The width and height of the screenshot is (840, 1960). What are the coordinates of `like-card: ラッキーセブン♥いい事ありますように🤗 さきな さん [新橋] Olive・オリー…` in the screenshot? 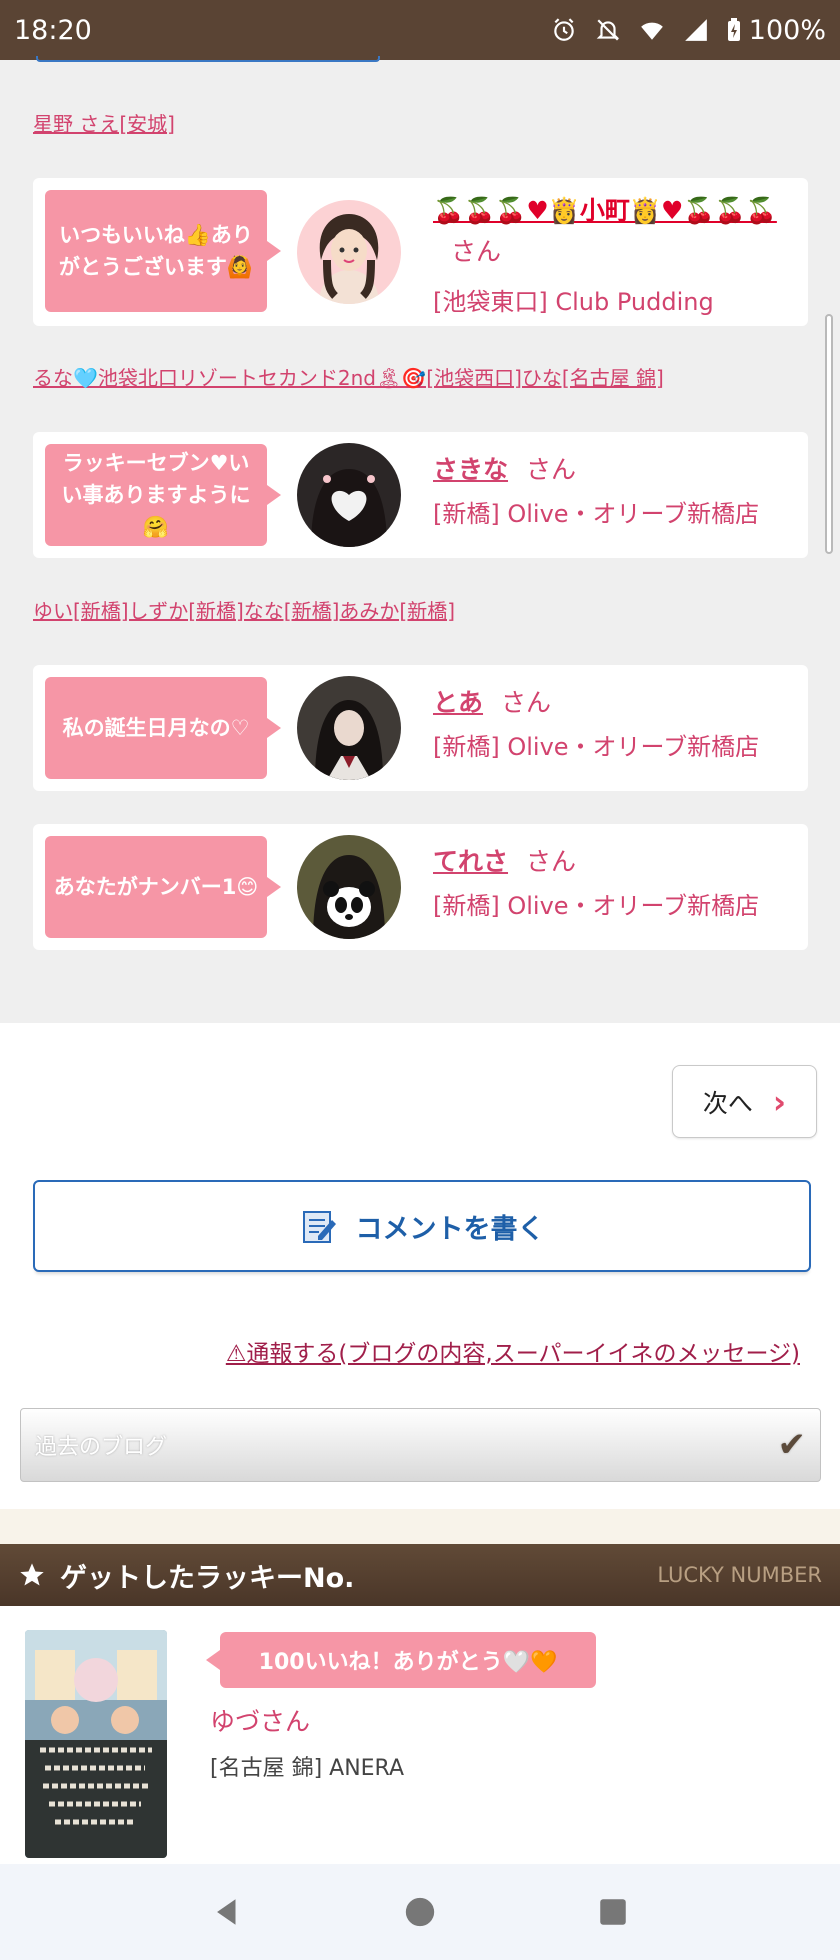 It's located at (420, 495).